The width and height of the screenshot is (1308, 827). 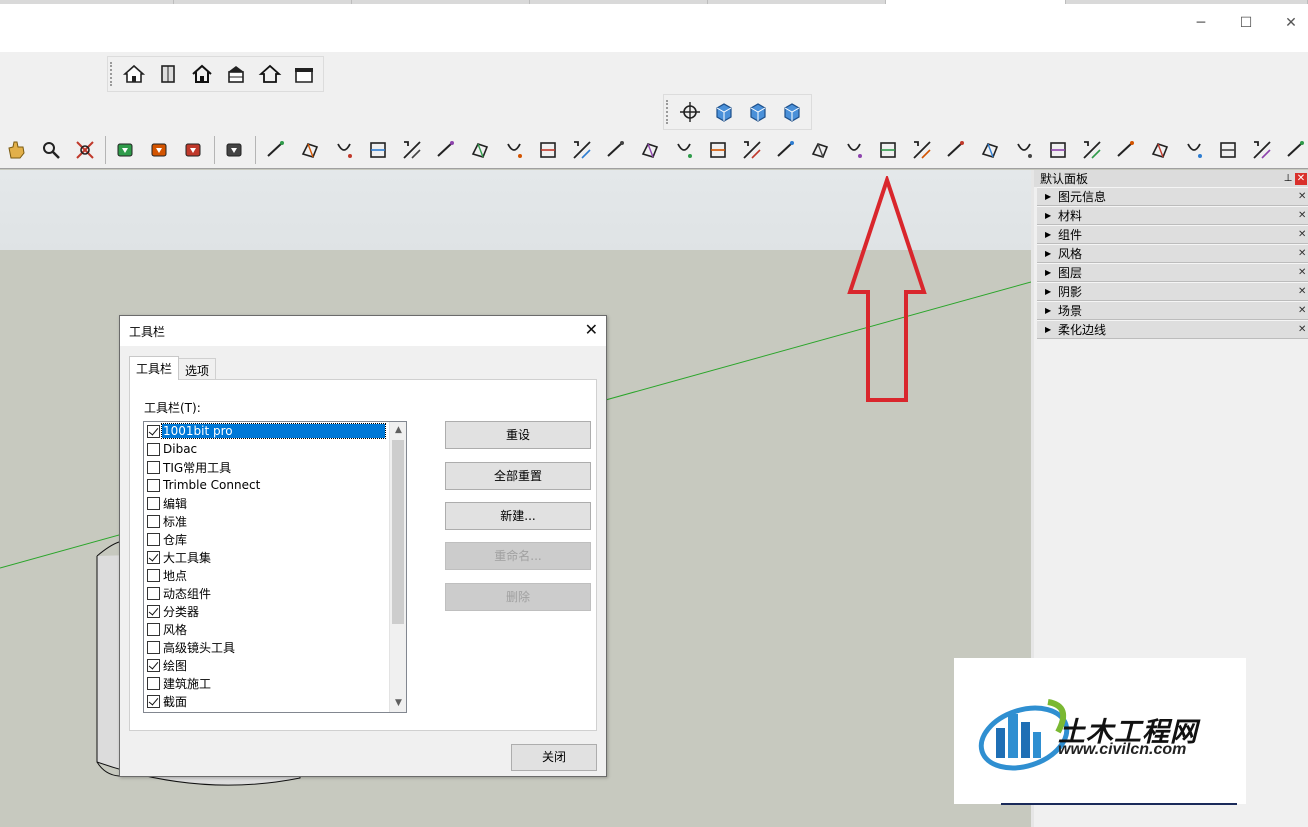 What do you see at coordinates (1058, 150) in the screenshot?
I see `columns-icon` at bounding box center [1058, 150].